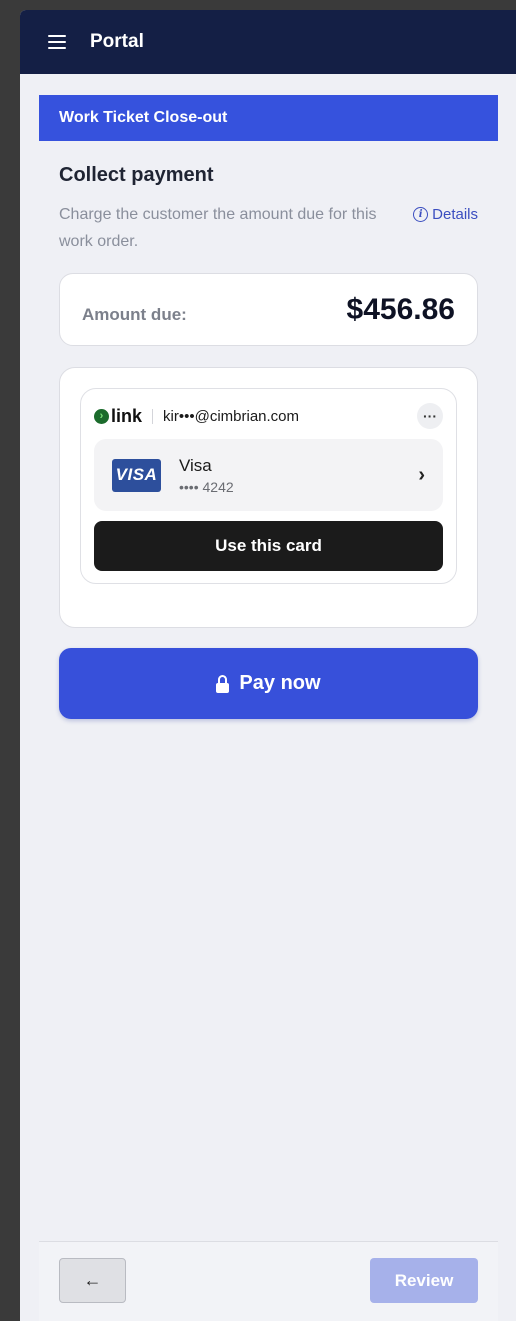 The width and height of the screenshot is (516, 1321). I want to click on more-options-button: ···, so click(430, 416).